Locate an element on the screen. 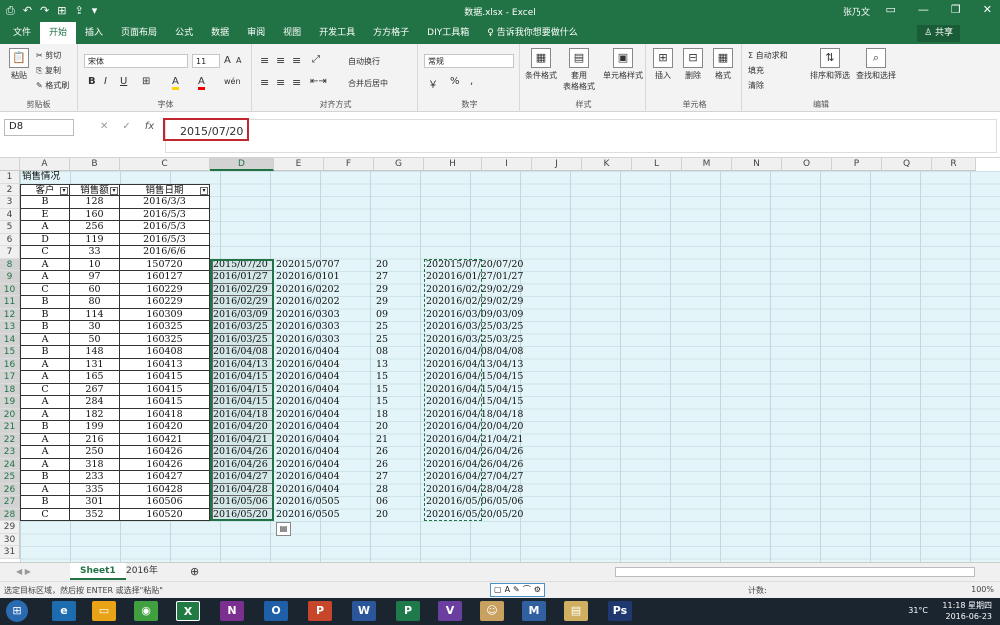  number-format-select: 常规 is located at coordinates (469, 61).